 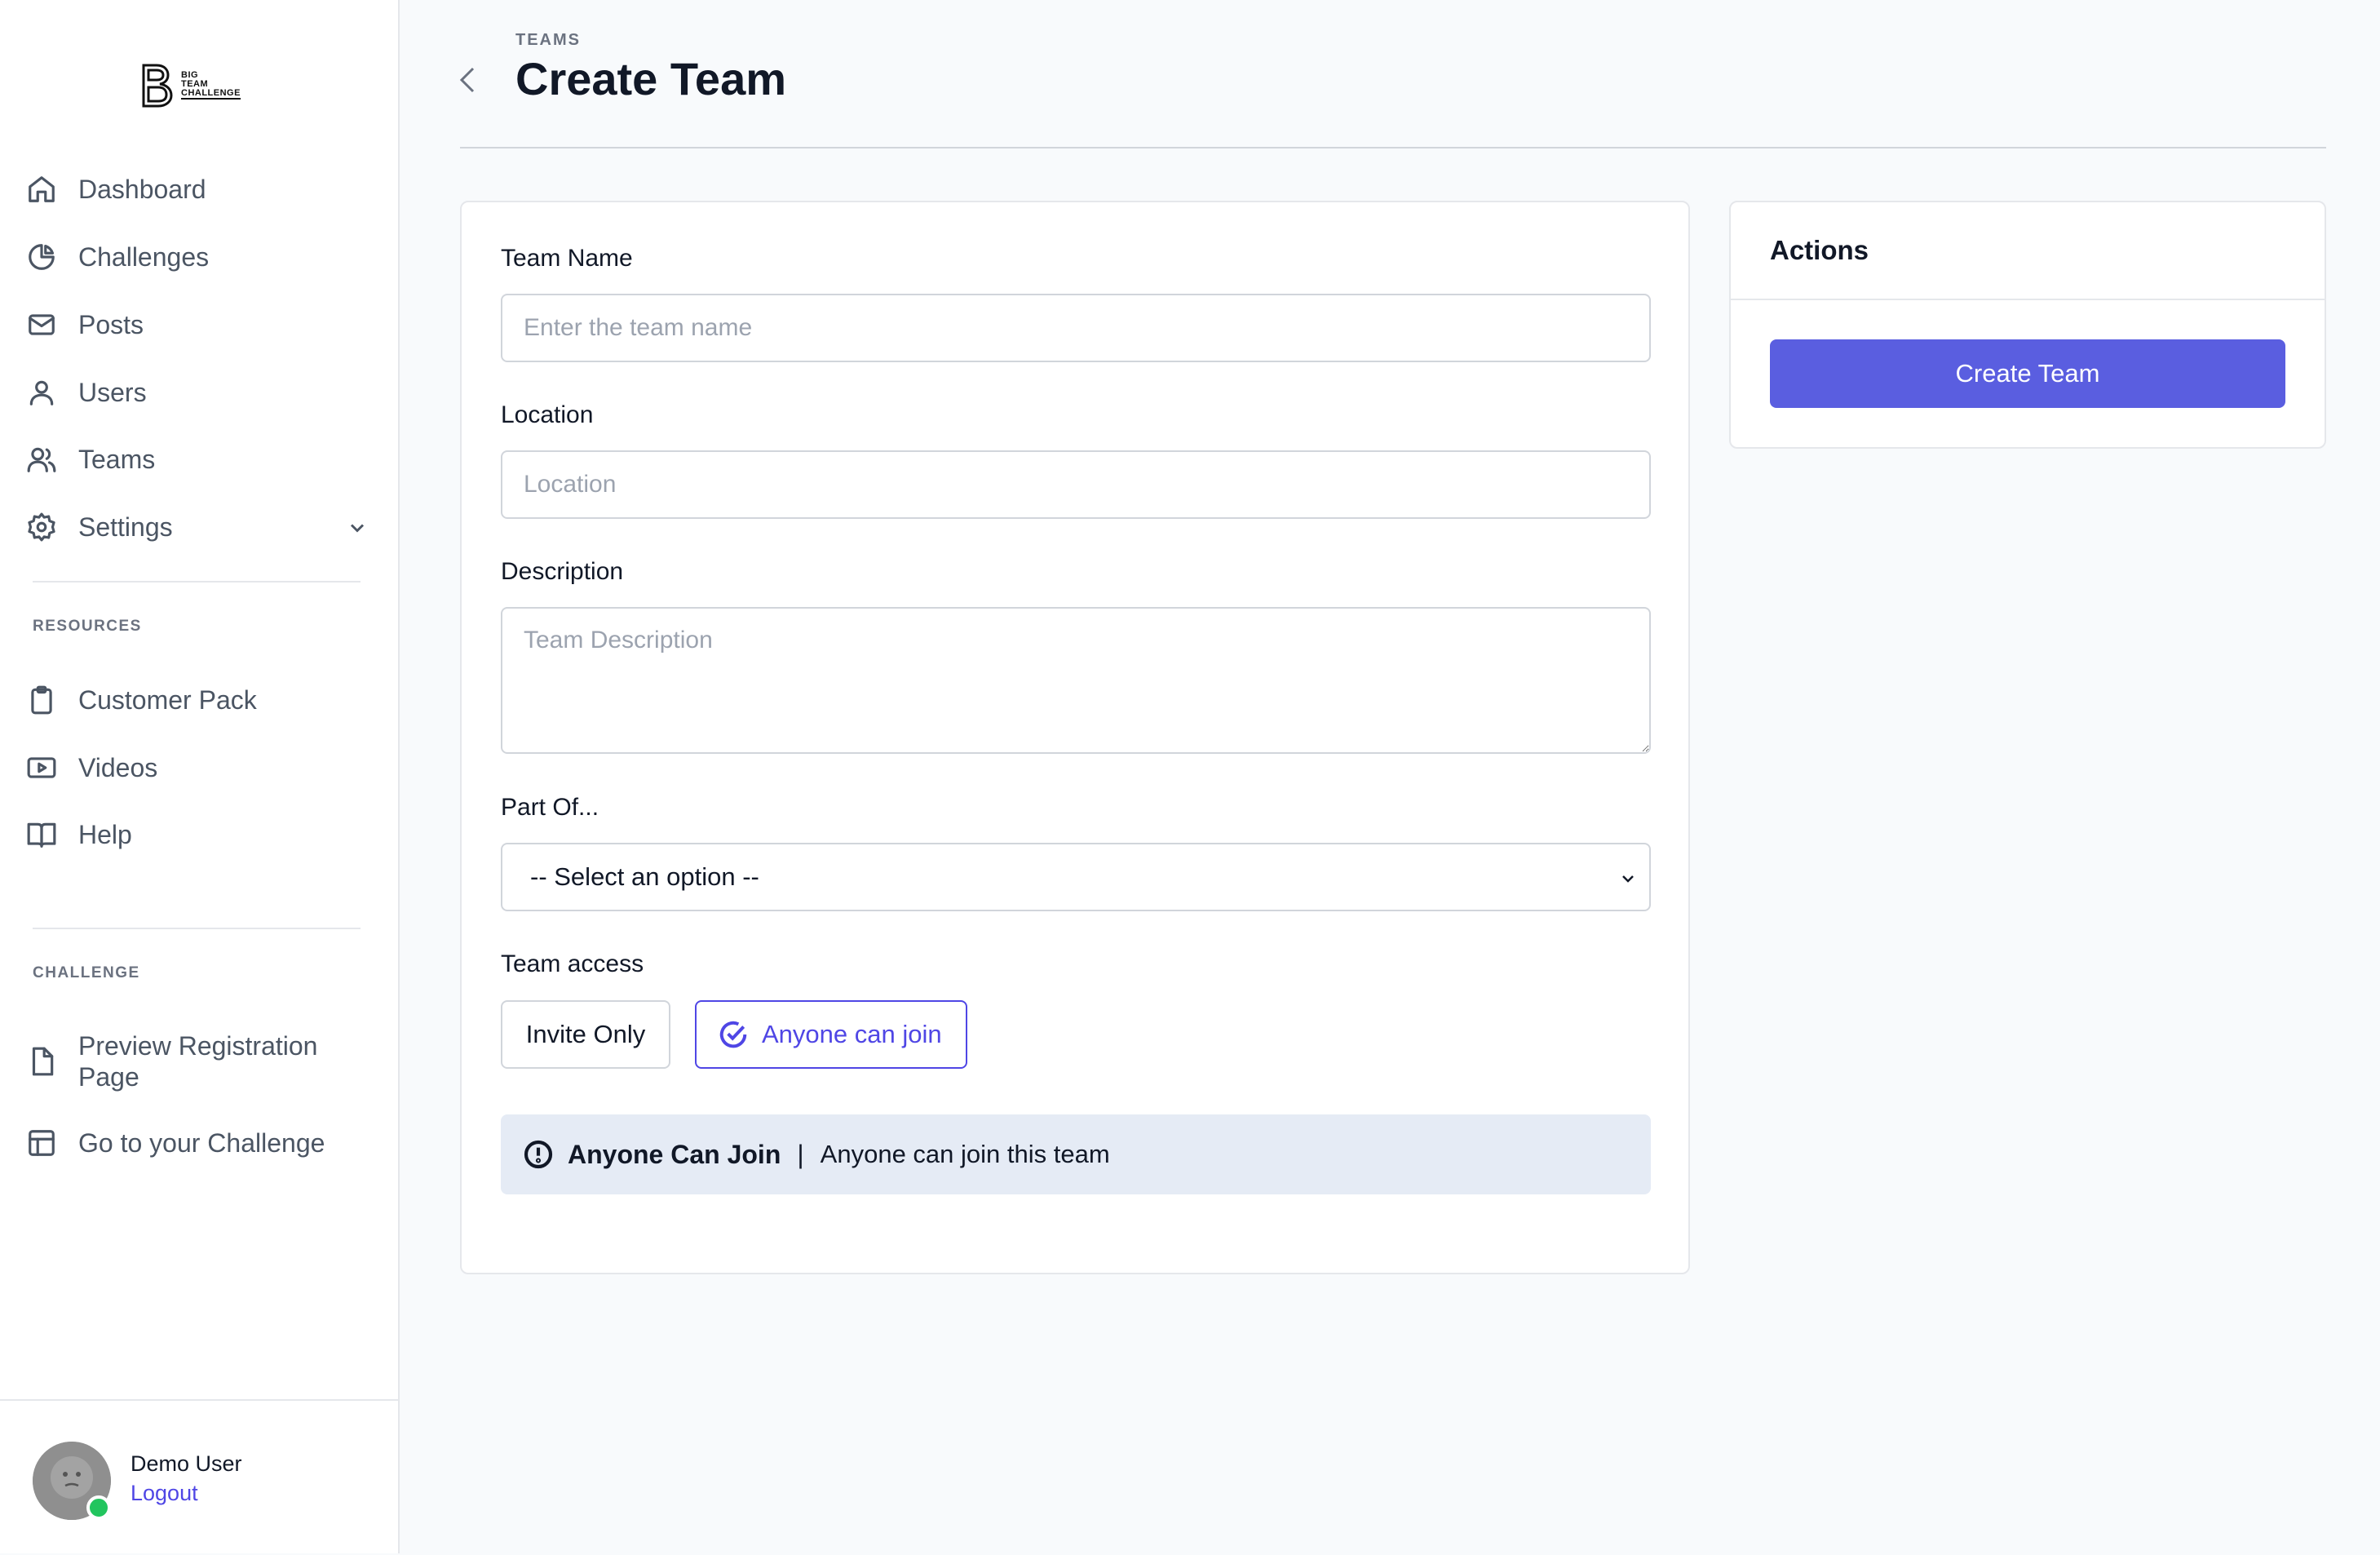 I want to click on sidebar-item-label: Go to your Challenge, so click(x=202, y=1142).